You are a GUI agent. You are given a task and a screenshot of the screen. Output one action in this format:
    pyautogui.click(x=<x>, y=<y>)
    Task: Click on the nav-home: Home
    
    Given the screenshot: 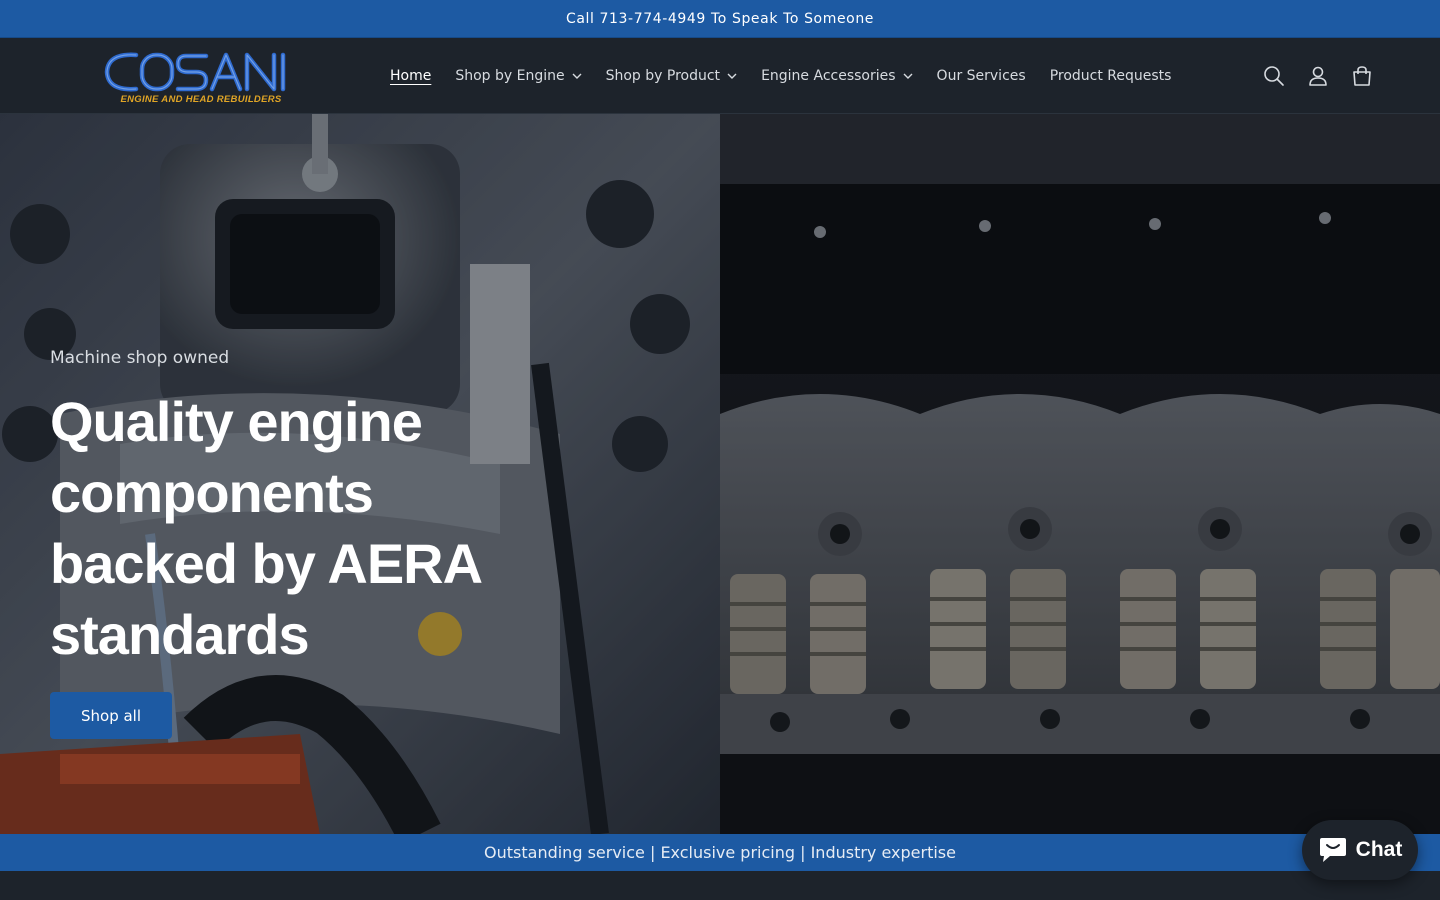 What is the action you would take?
    pyautogui.click(x=410, y=76)
    